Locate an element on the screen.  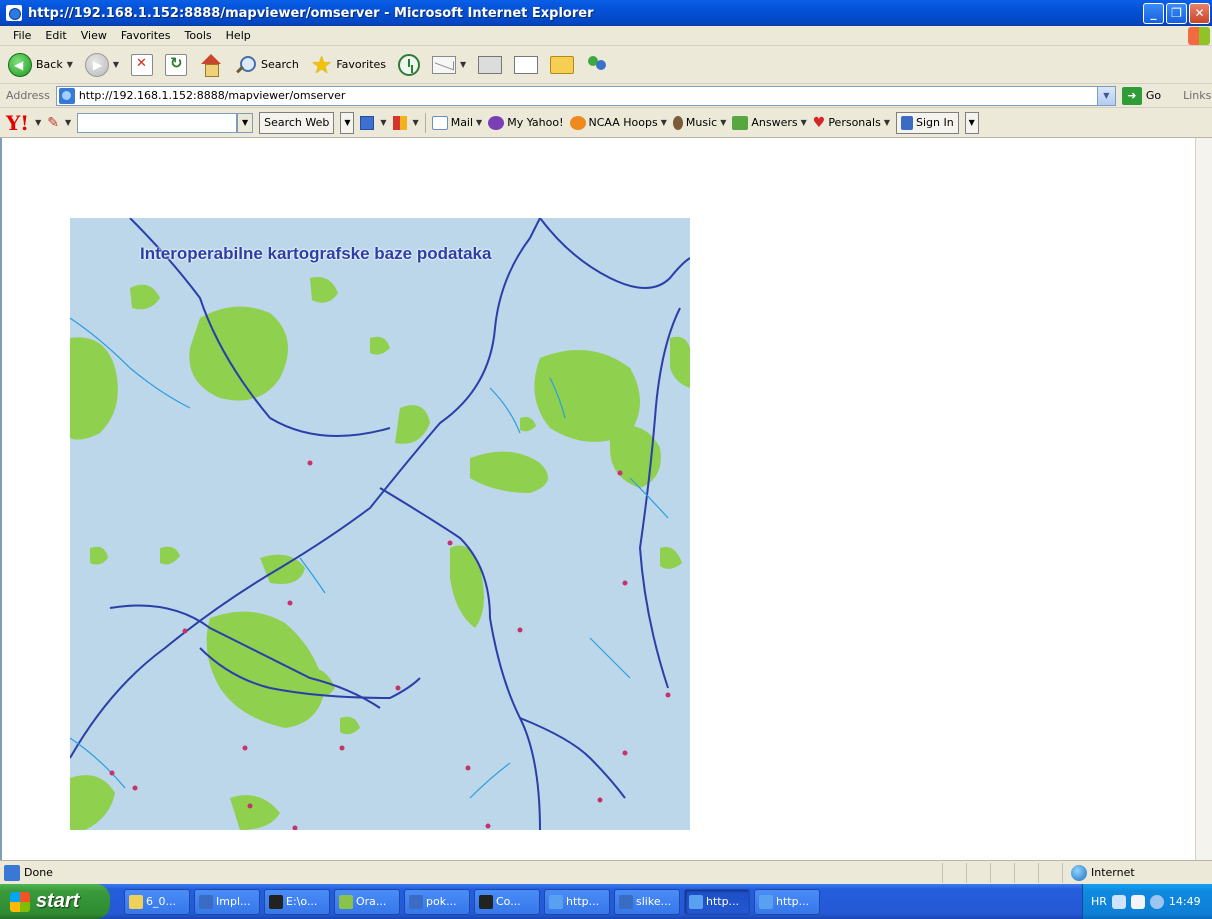
security-zone: Internet is located at coordinates (1137, 872).